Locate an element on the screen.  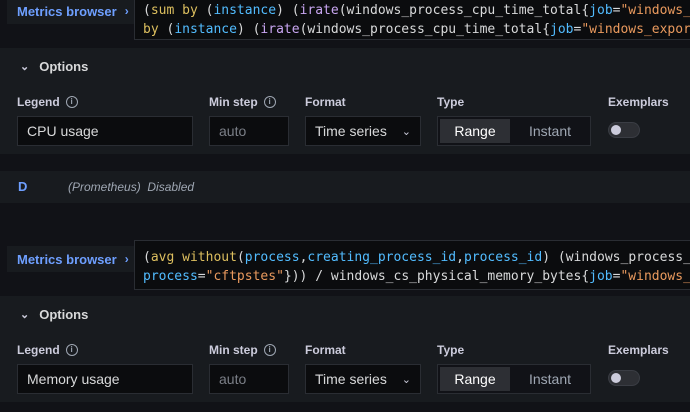
legend-value: Memory usage is located at coordinates (73, 379).